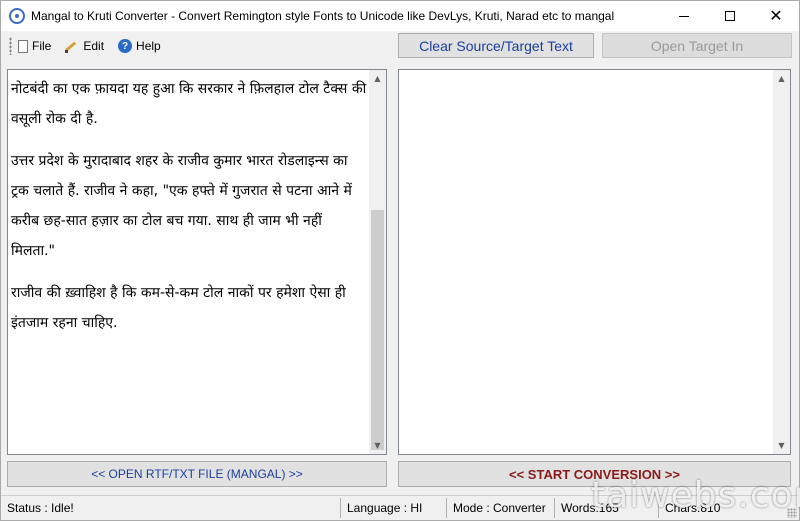 This screenshot has width=800, height=521. I want to click on source-scrollbar: ▲ ▼, so click(377, 262).